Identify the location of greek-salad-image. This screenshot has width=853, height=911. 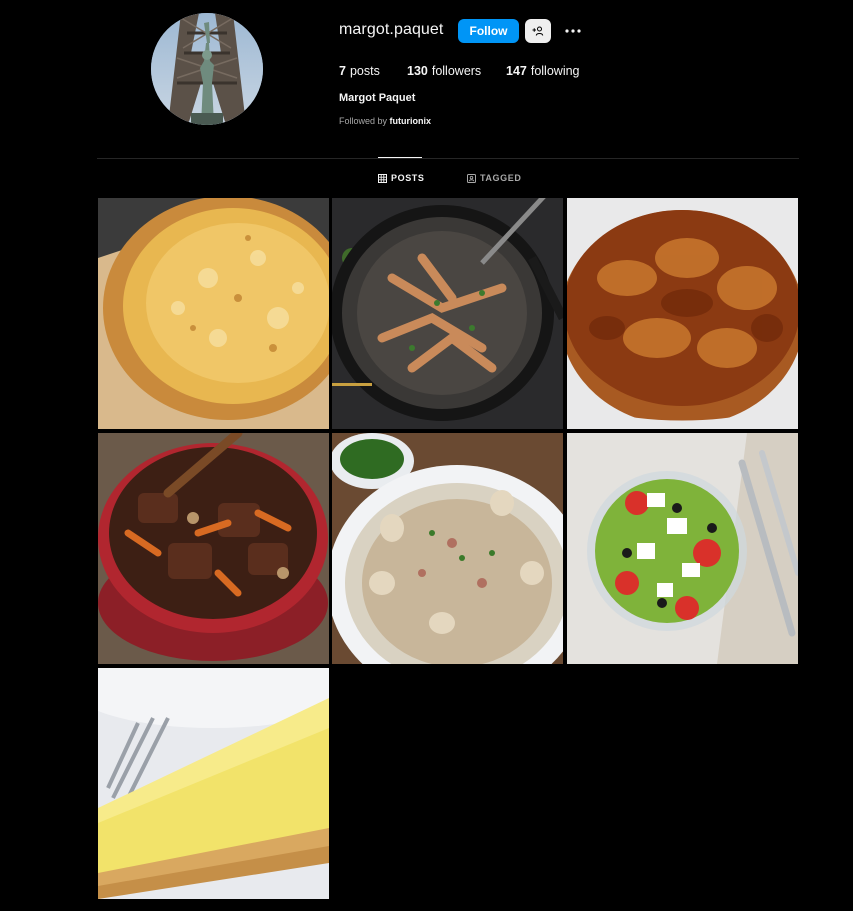
(682, 548).